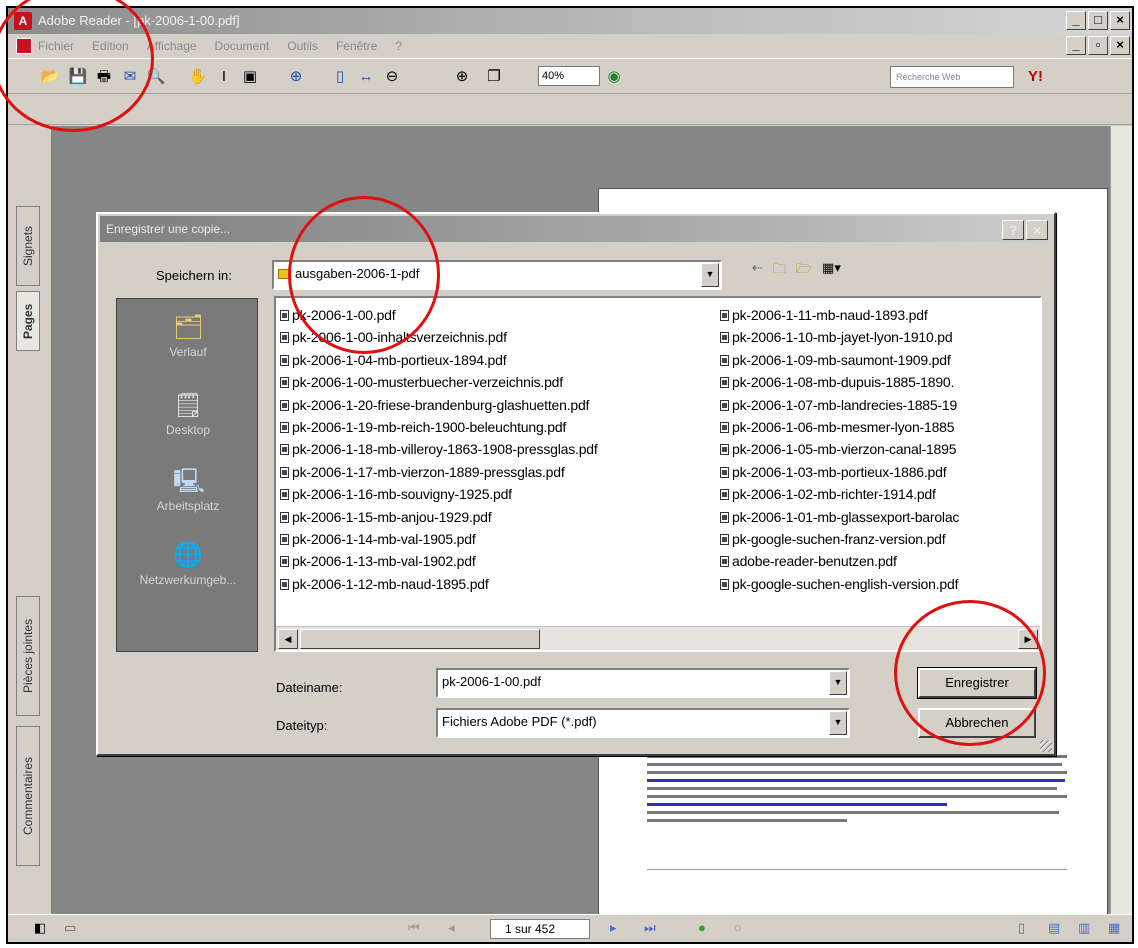 The width and height of the screenshot is (1138, 948). Describe the element at coordinates (28, 656) in the screenshot. I see `tab-pieces-jointes: Pièces jointes` at that location.